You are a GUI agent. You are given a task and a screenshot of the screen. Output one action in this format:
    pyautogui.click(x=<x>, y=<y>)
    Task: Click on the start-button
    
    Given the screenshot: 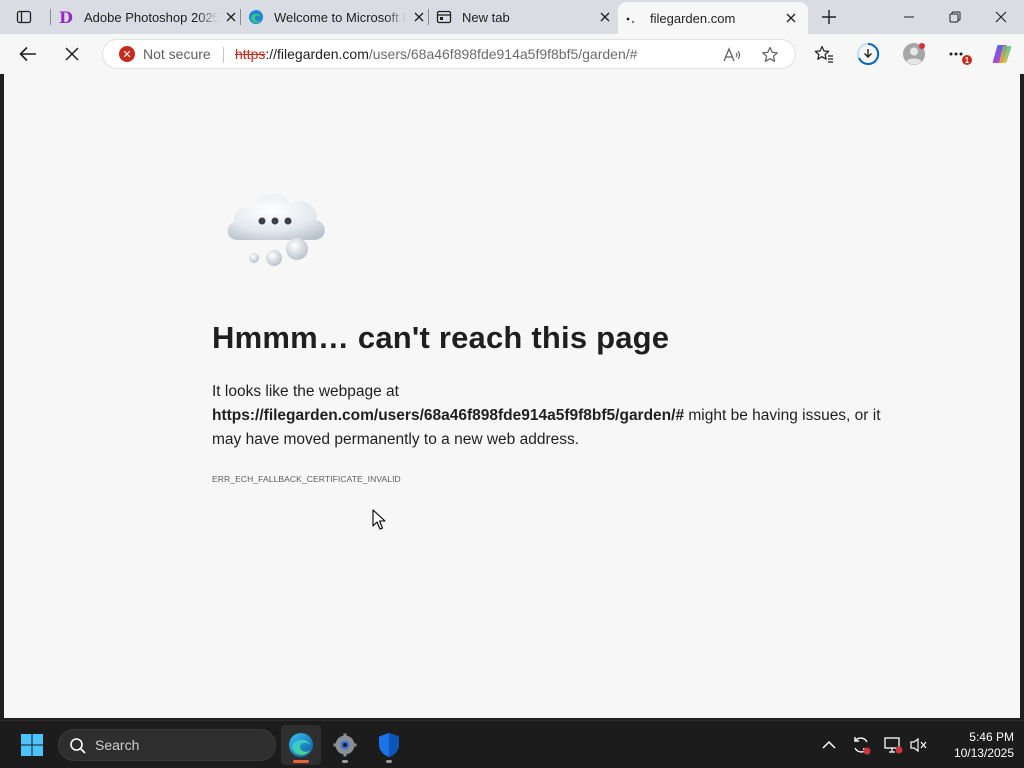 What is the action you would take?
    pyautogui.click(x=32, y=745)
    